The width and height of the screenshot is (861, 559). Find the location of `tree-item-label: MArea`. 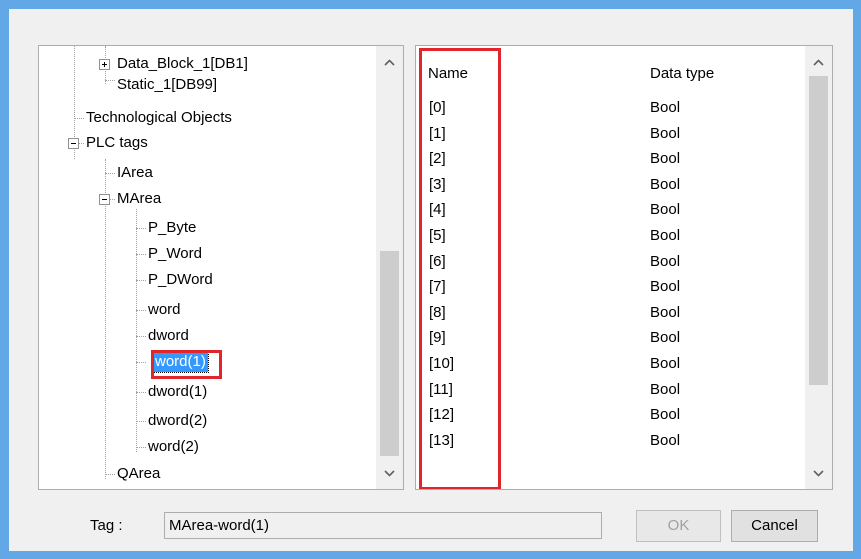

tree-item-label: MArea is located at coordinates (139, 198).